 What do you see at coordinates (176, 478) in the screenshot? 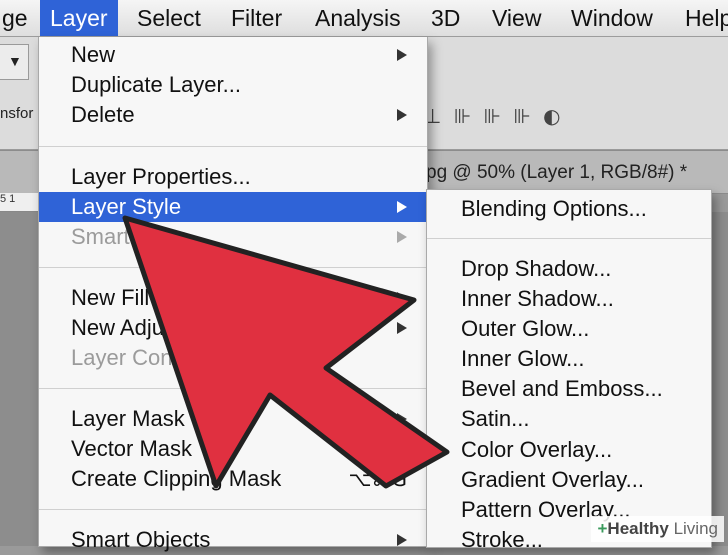
I see `menu-item-label: Create Clipping Mask` at bounding box center [176, 478].